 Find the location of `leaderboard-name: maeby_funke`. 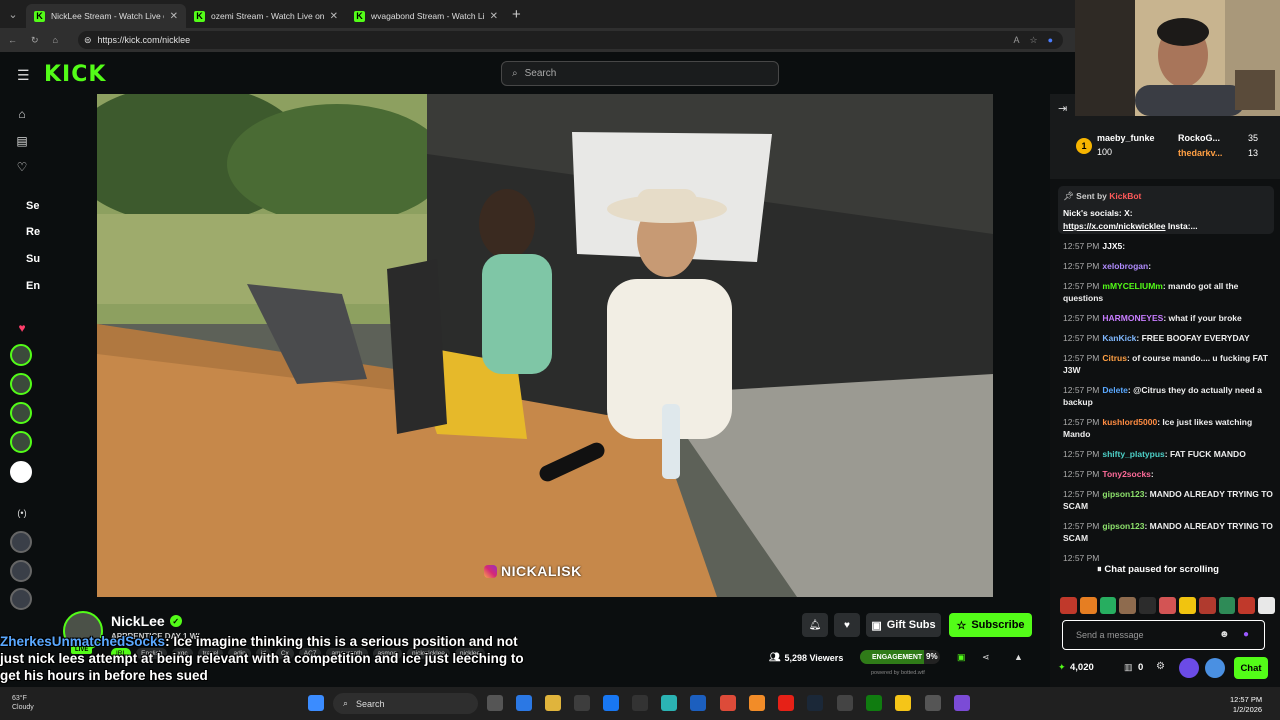

leaderboard-name: maeby_funke is located at coordinates (1126, 138).